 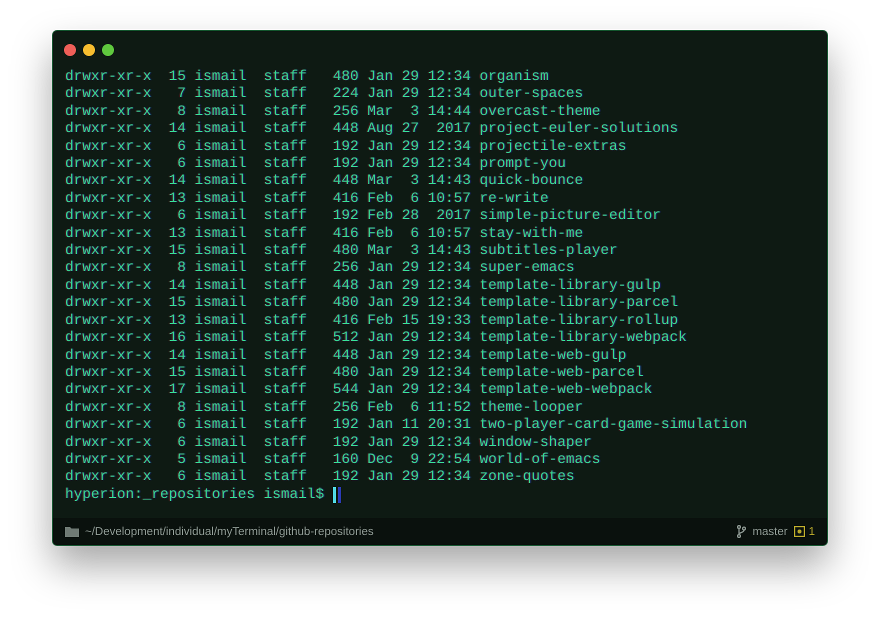 I want to click on listing-line: drwxr-xr-x 6 ismail staff 192 Jan 29 12:34 projectile-extras, so click(x=345, y=147).